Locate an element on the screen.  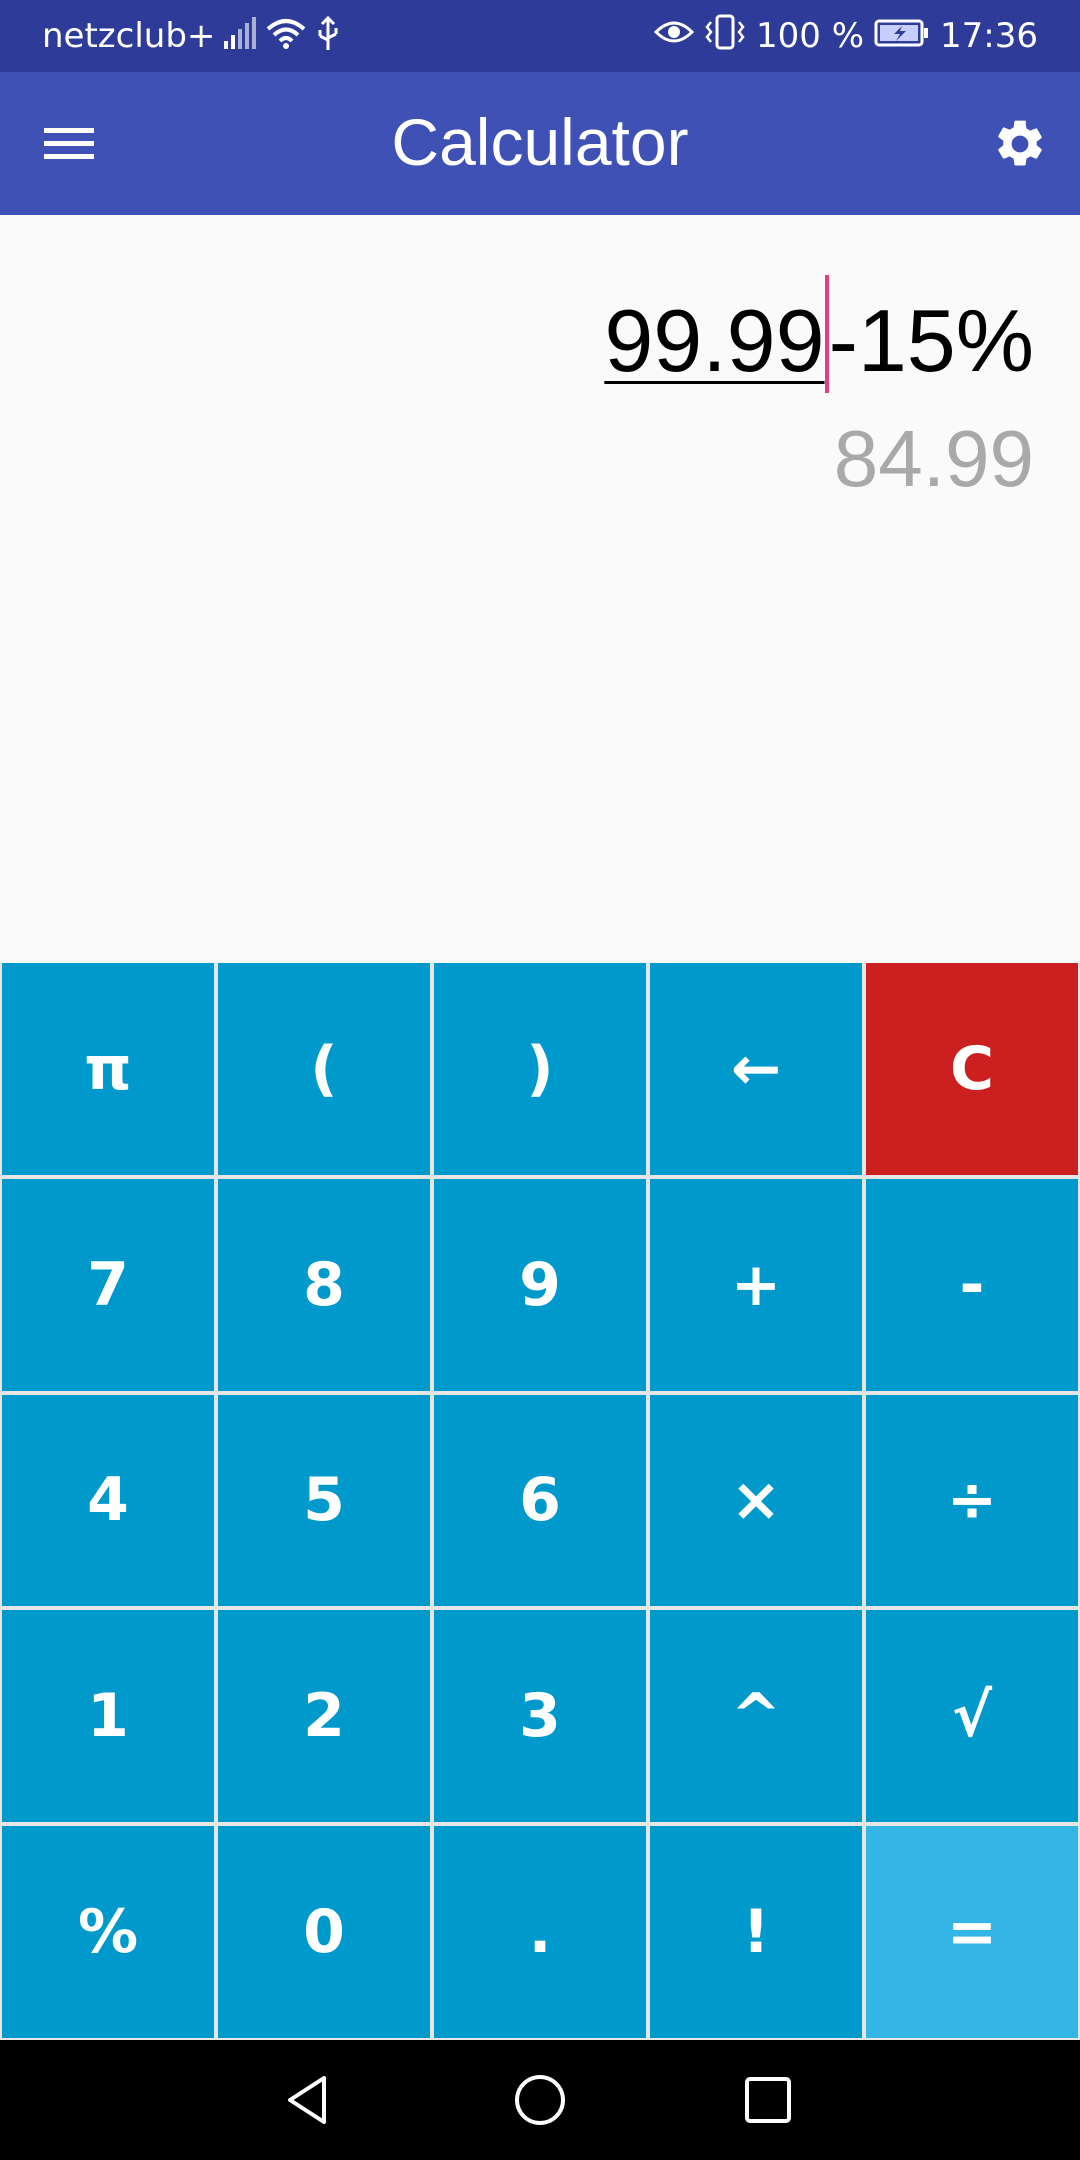
signal-icon is located at coordinates (239, 36).